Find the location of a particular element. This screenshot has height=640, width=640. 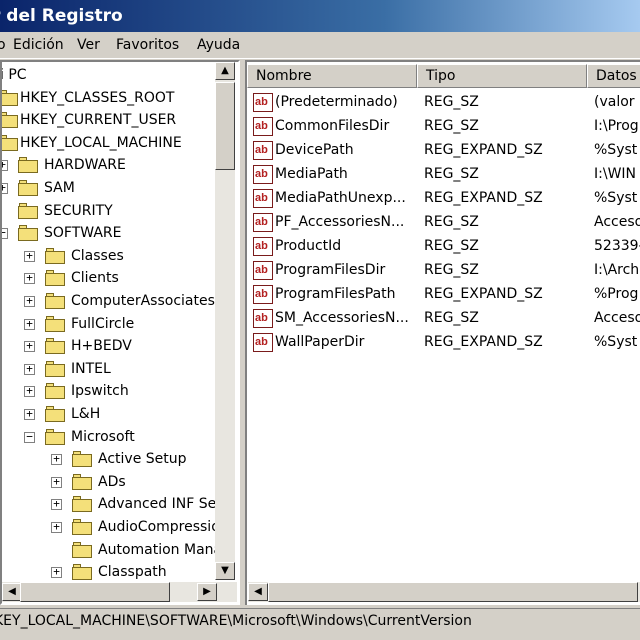

list-item: ab DevicePath REG_EXPAND_SZ %Syst is located at coordinates (443, 151).